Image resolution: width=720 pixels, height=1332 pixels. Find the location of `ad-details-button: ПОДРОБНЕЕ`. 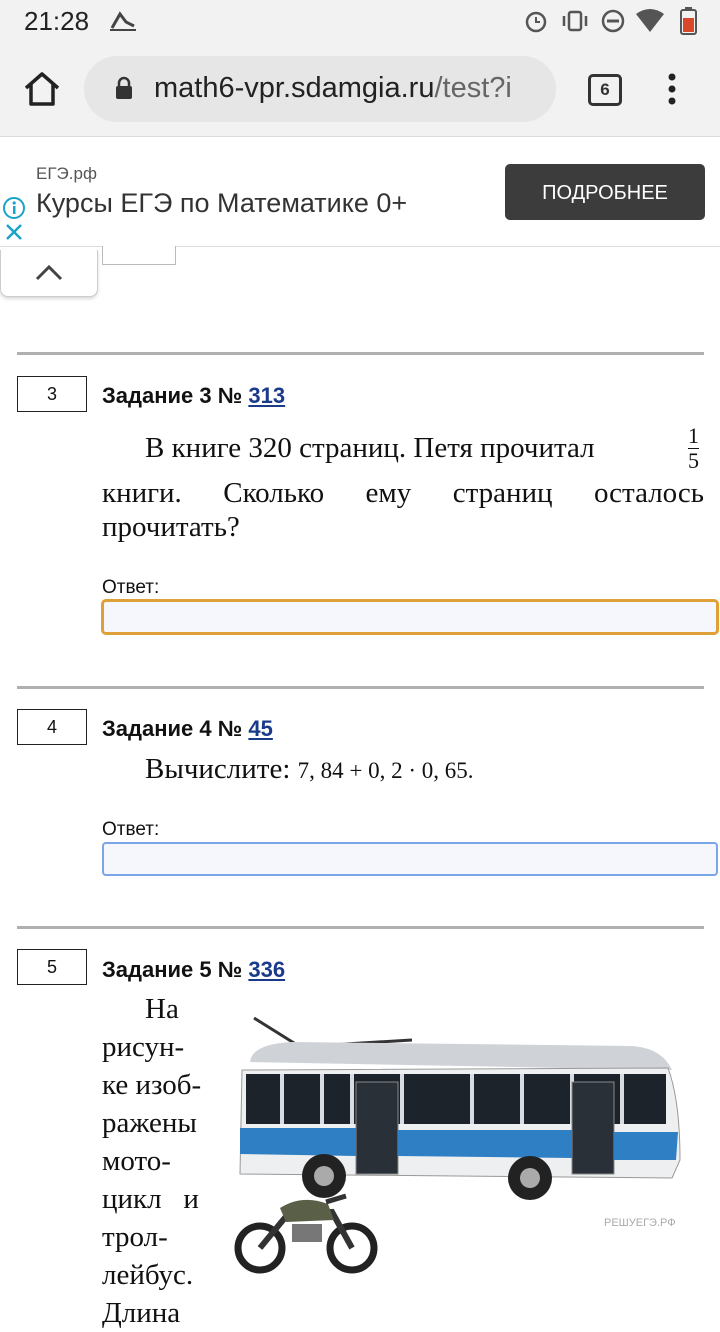

ad-details-button: ПОДРОБНЕЕ is located at coordinates (605, 192).